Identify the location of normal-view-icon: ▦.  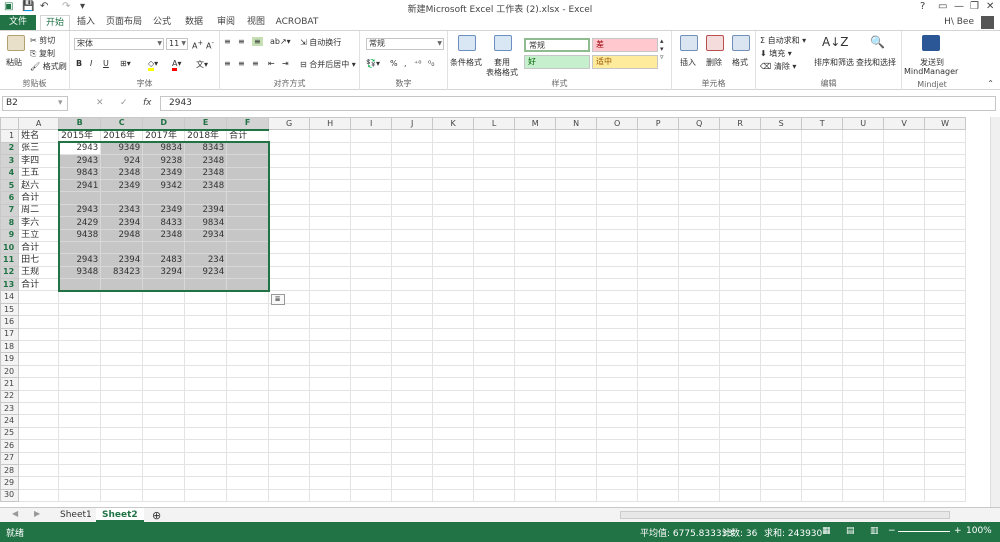
(826, 531).